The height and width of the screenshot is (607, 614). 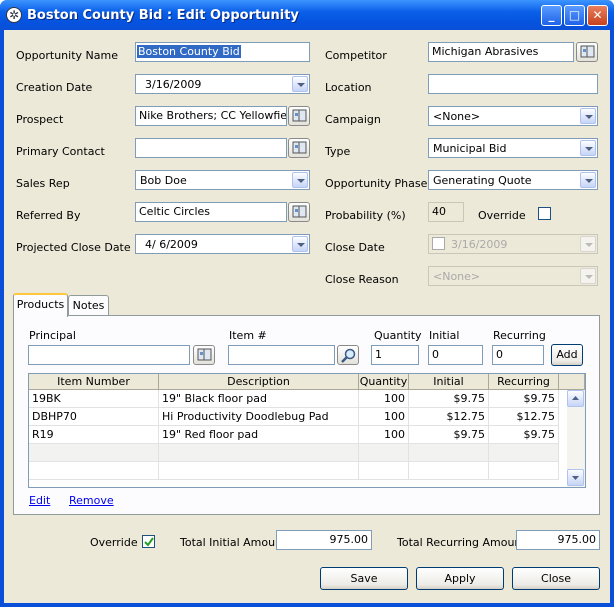 I want to click on creation-date-picker: 3/16/2009, so click(x=222, y=84).